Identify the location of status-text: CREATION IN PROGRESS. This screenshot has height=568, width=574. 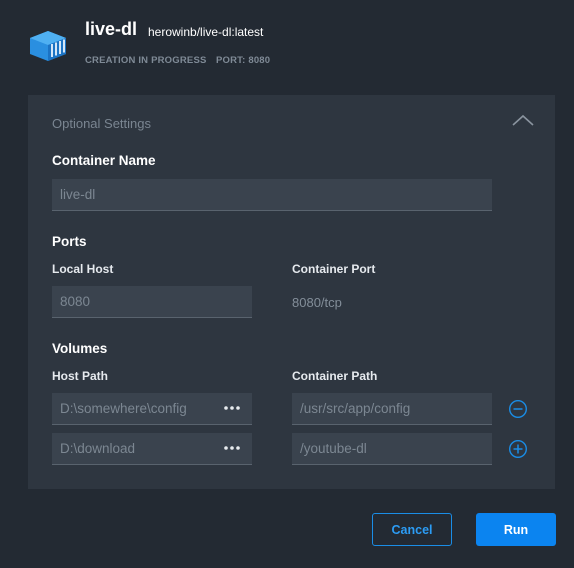
(146, 60).